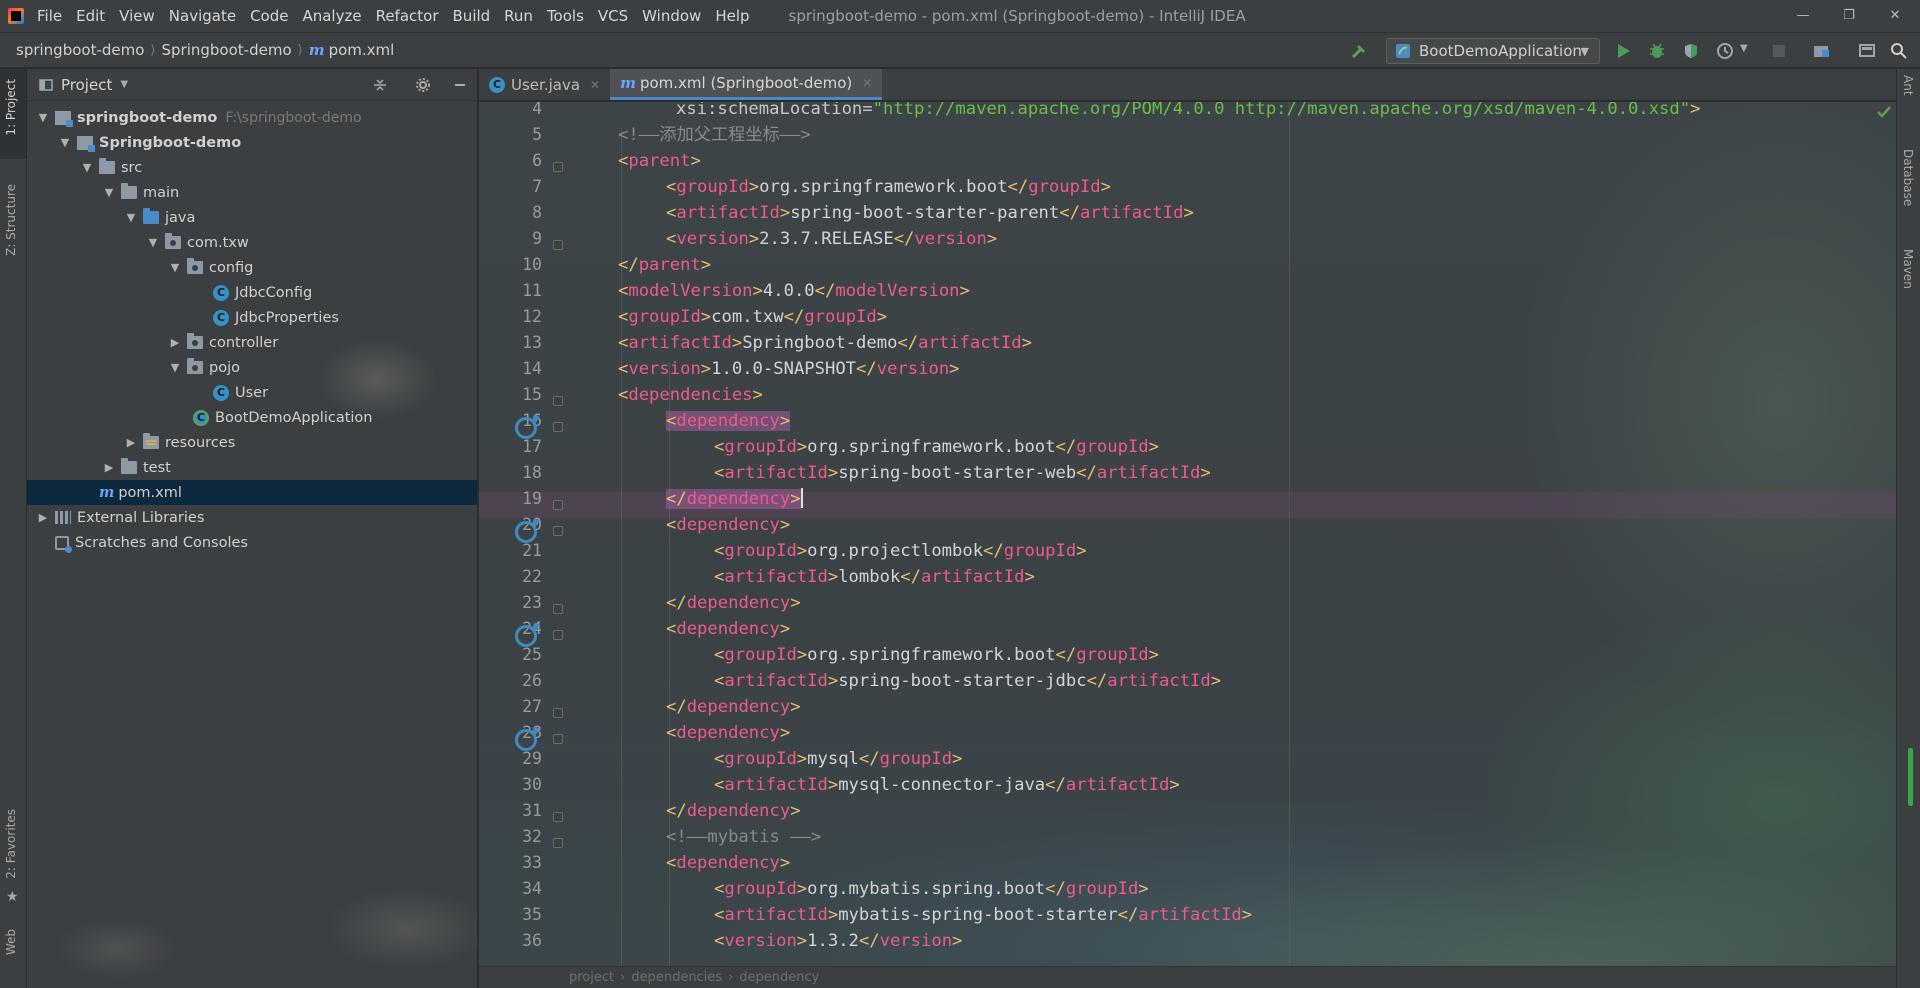 This screenshot has width=1920, height=988. I want to click on chevron-down-icon: ▼, so click(124, 84).